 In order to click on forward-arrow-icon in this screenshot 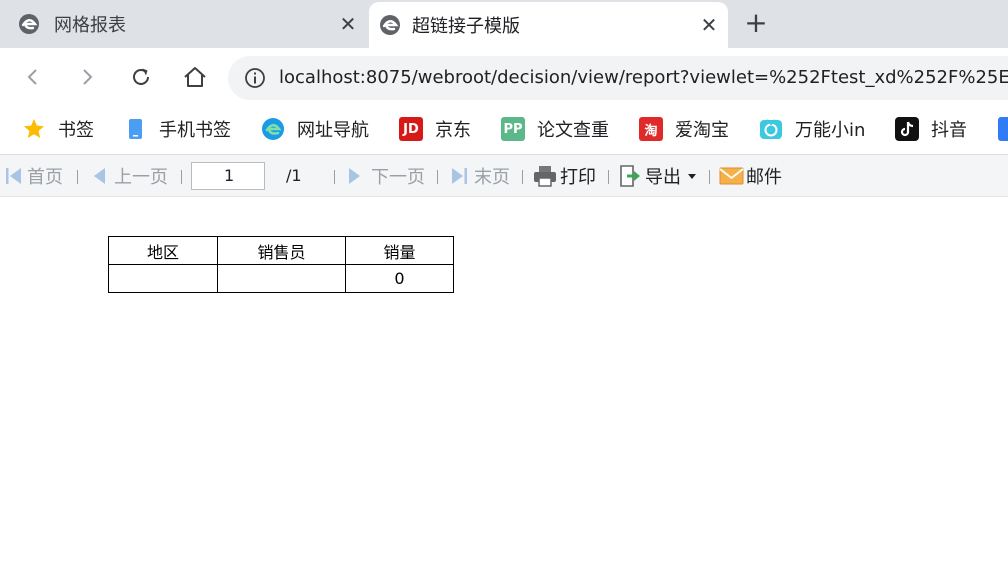, I will do `click(88, 77)`.